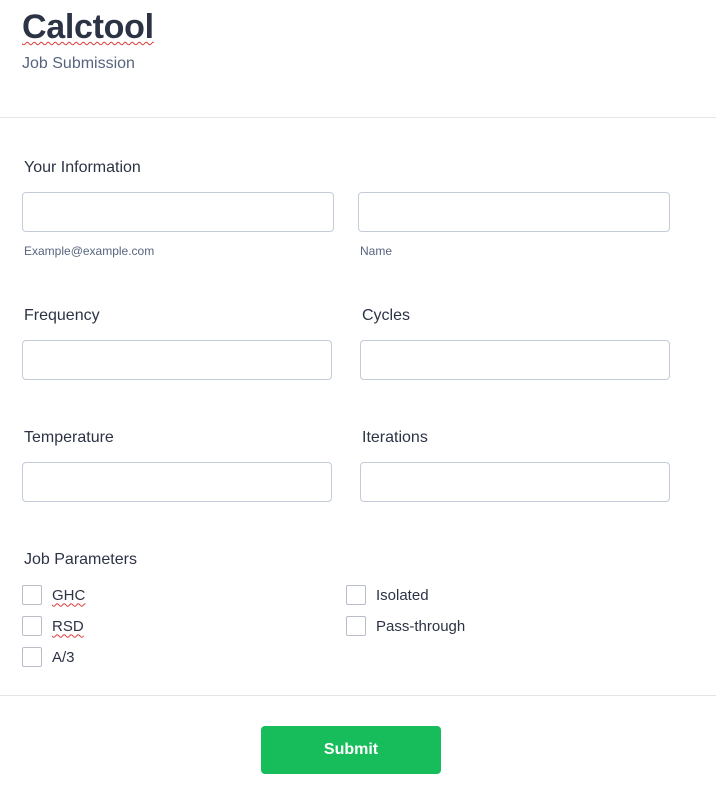 This screenshot has width=716, height=792. Describe the element at coordinates (32, 626) in the screenshot. I see `rsd-checkbox` at that location.